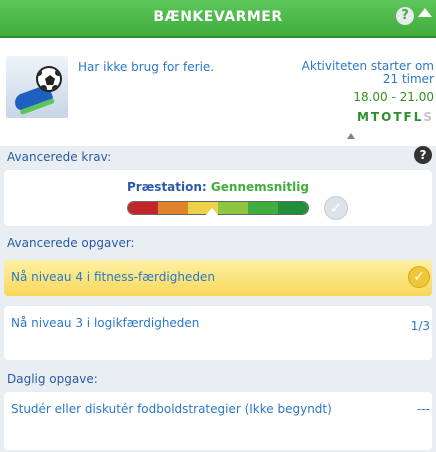 The image size is (436, 452). Describe the element at coordinates (59, 157) in the screenshot. I see `requirements-heading: Avancerede krav:` at that location.